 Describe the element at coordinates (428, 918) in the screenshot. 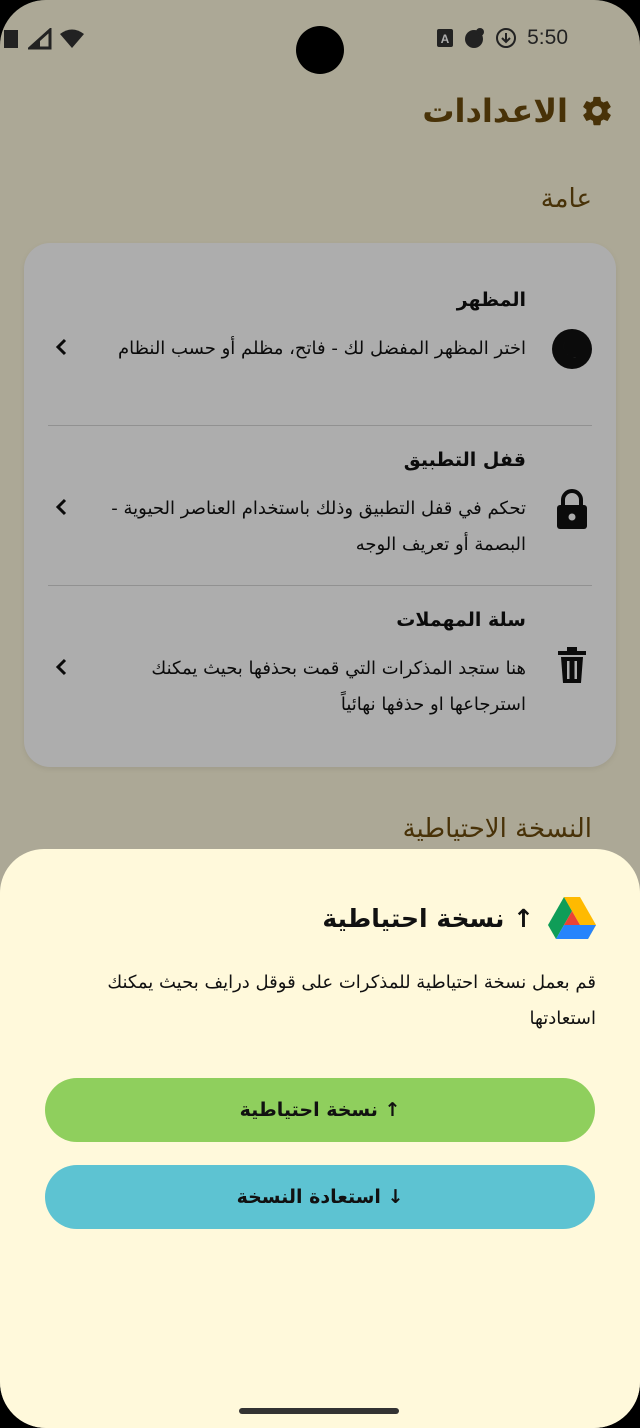

I see `sheet-title: ↑ نسخة احتياطية` at that location.